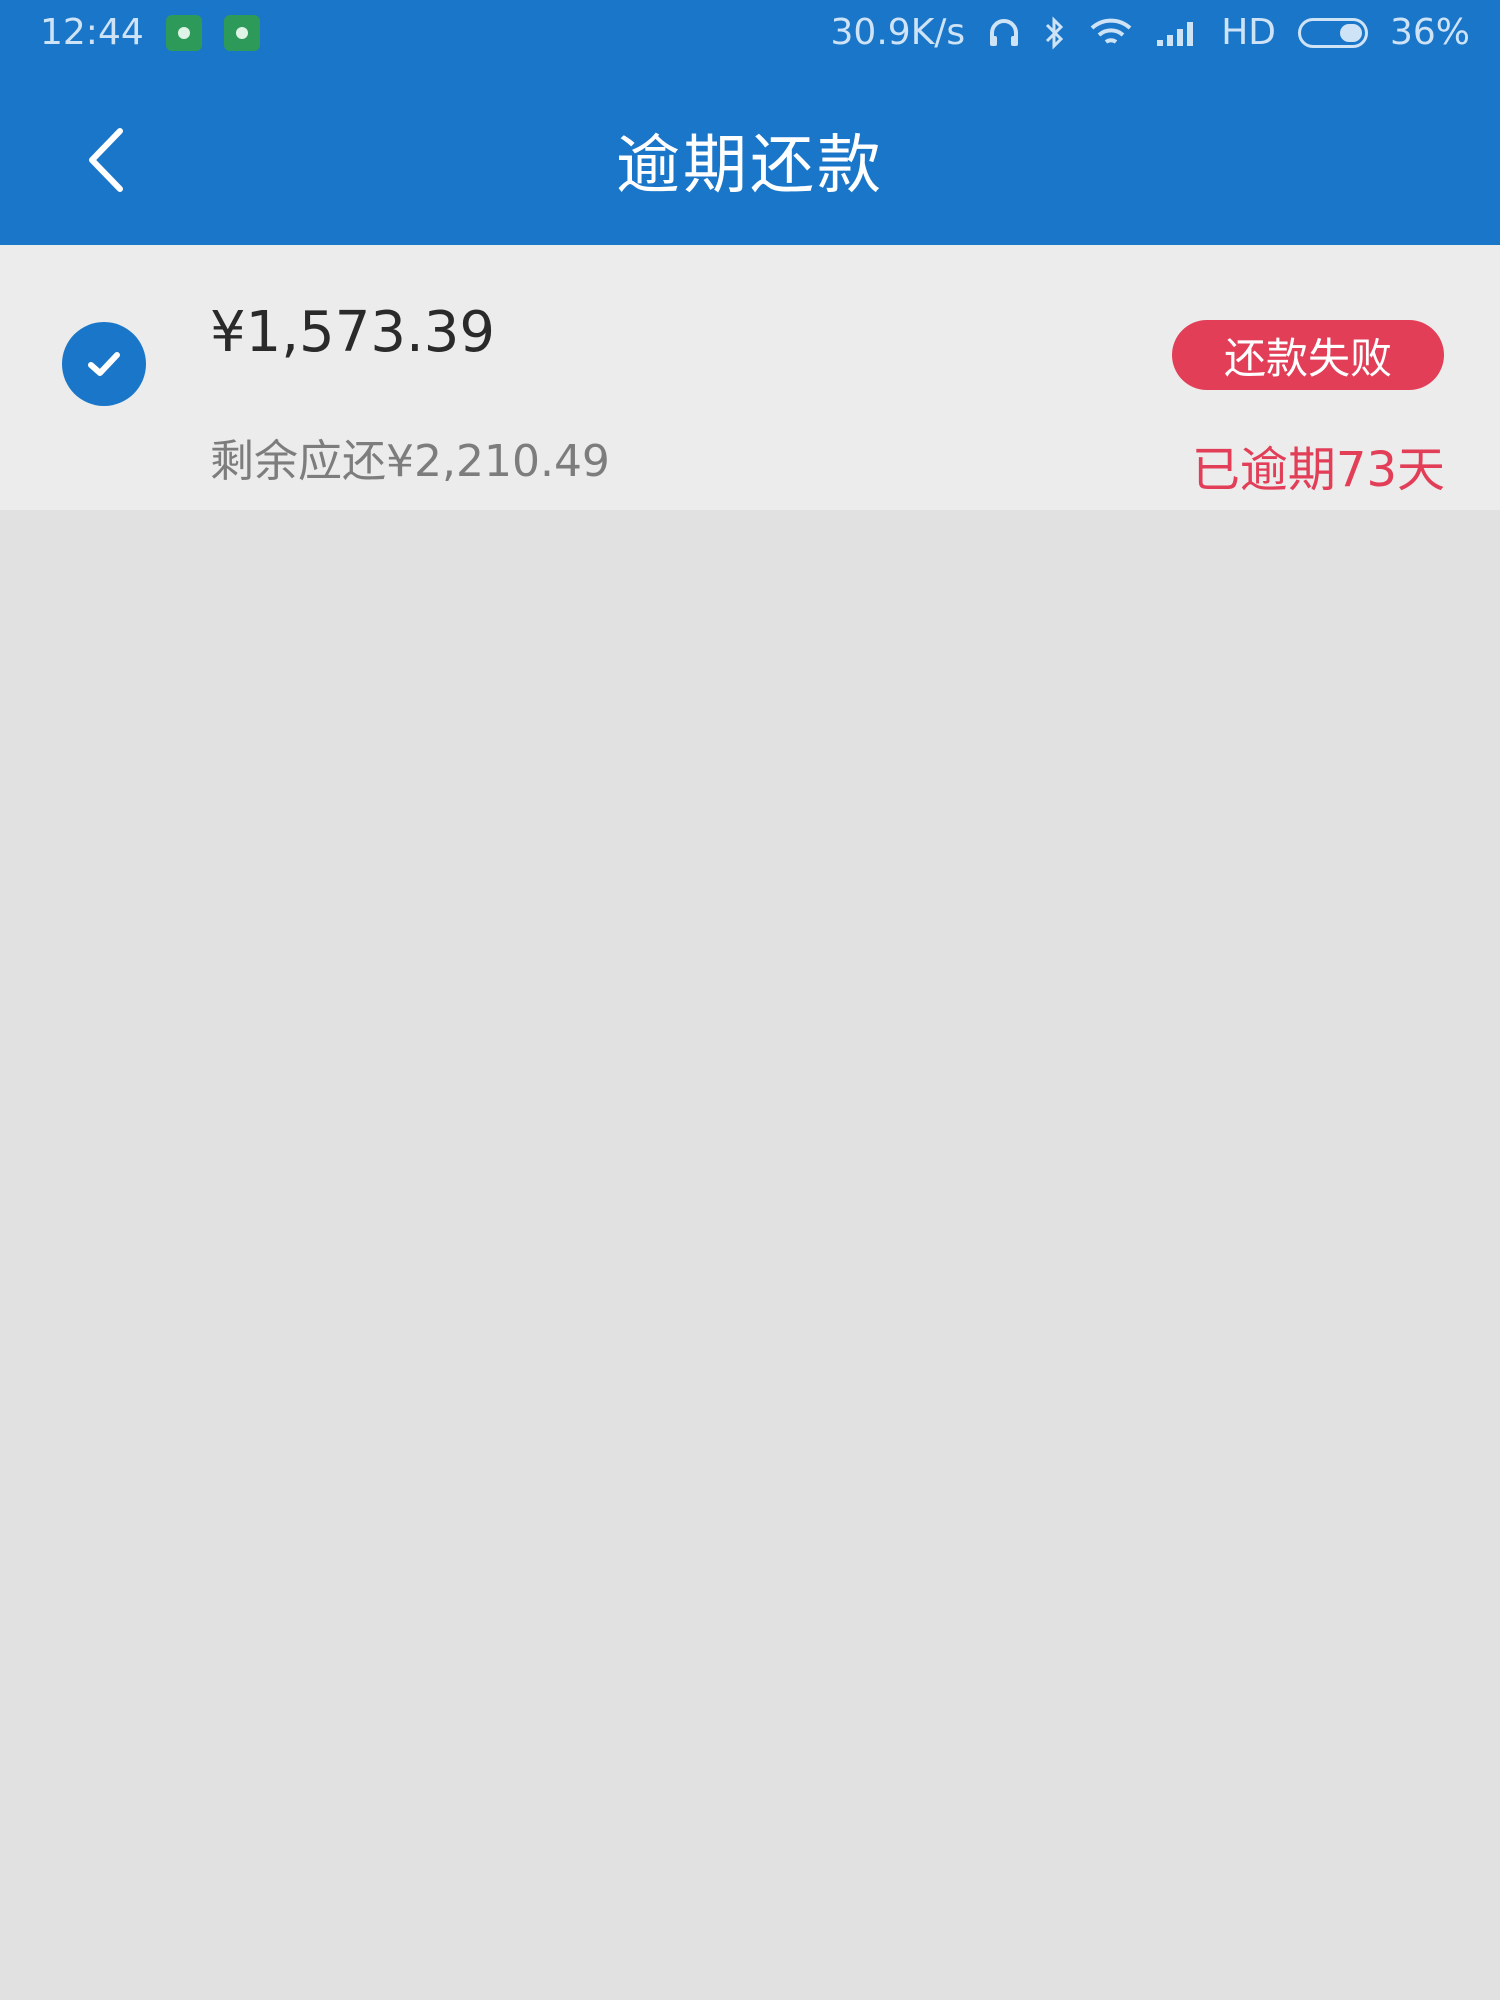  I want to click on back-button, so click(105, 160).